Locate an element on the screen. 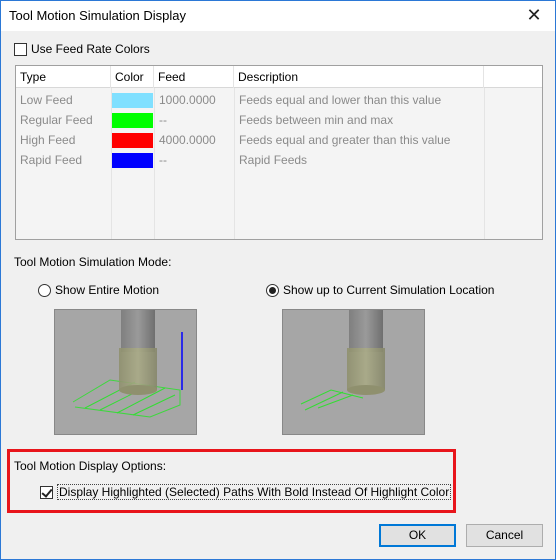  radio-show-entire-motion: Show Entire Motion is located at coordinates (98, 290).